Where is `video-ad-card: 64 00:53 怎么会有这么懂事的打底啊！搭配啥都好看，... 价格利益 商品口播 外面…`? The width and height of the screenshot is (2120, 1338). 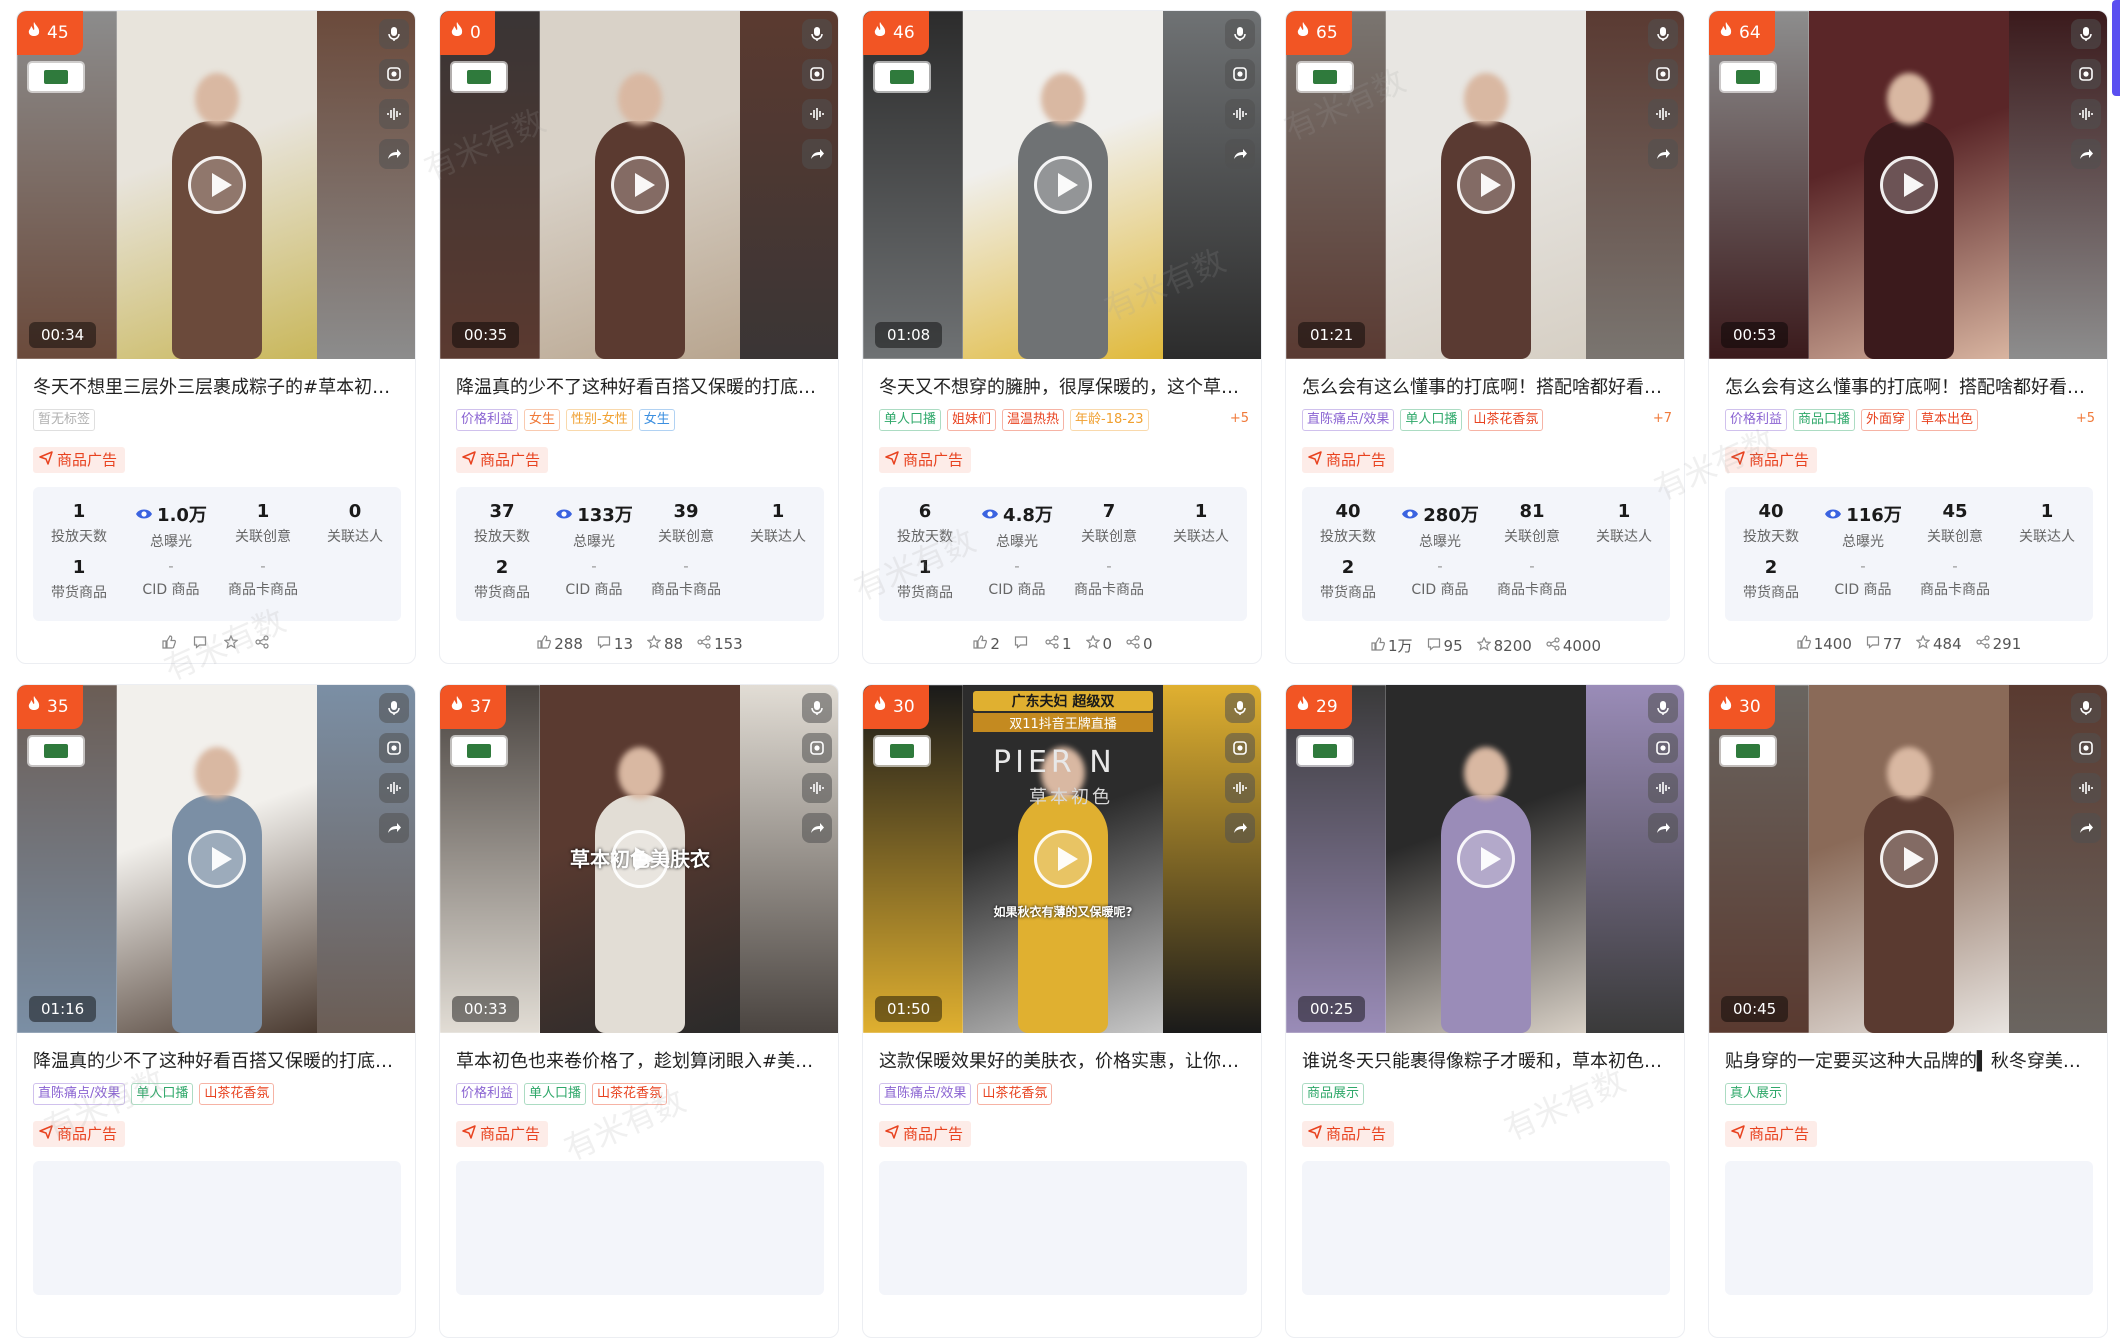 video-ad-card: 64 00:53 怎么会有这么懂事的打底啊！搭配啥都好看，... 价格利益 商品口播 外面… is located at coordinates (1908, 337).